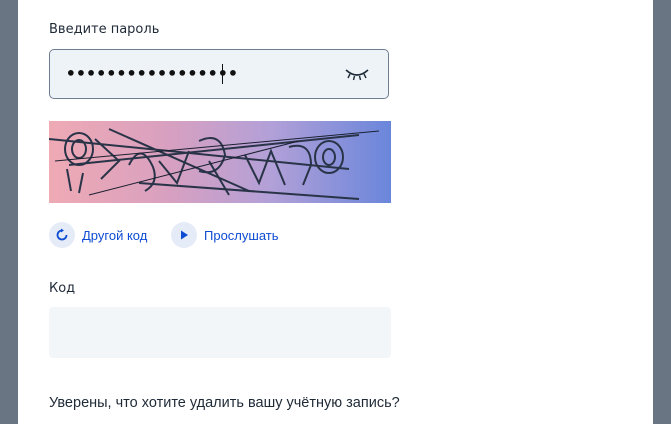 This screenshot has width=671, height=424. I want to click on refresh-captcha-button: Другой код, so click(98, 235).